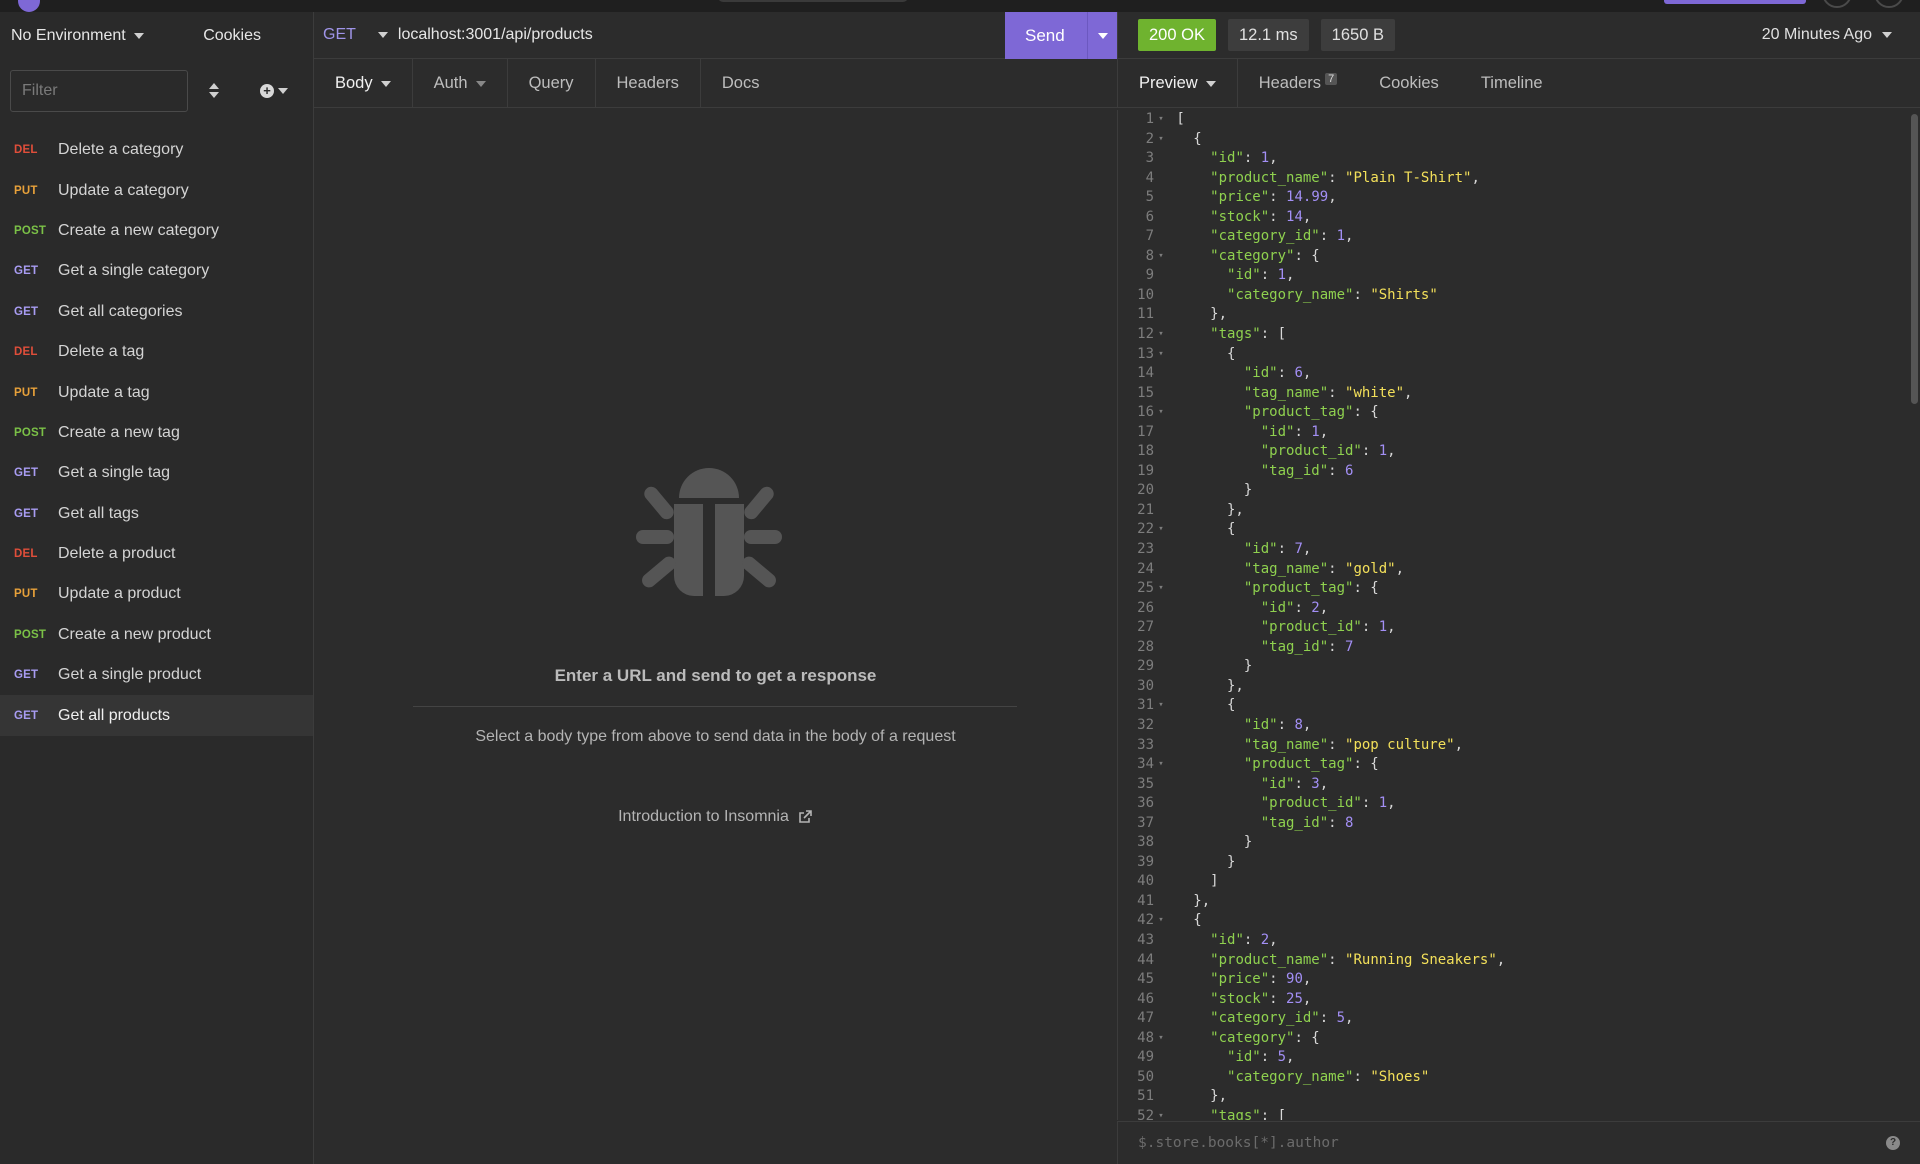 The image size is (1920, 1164). I want to click on request-tabs: Body Auth Query Headers Docs, so click(715, 83).